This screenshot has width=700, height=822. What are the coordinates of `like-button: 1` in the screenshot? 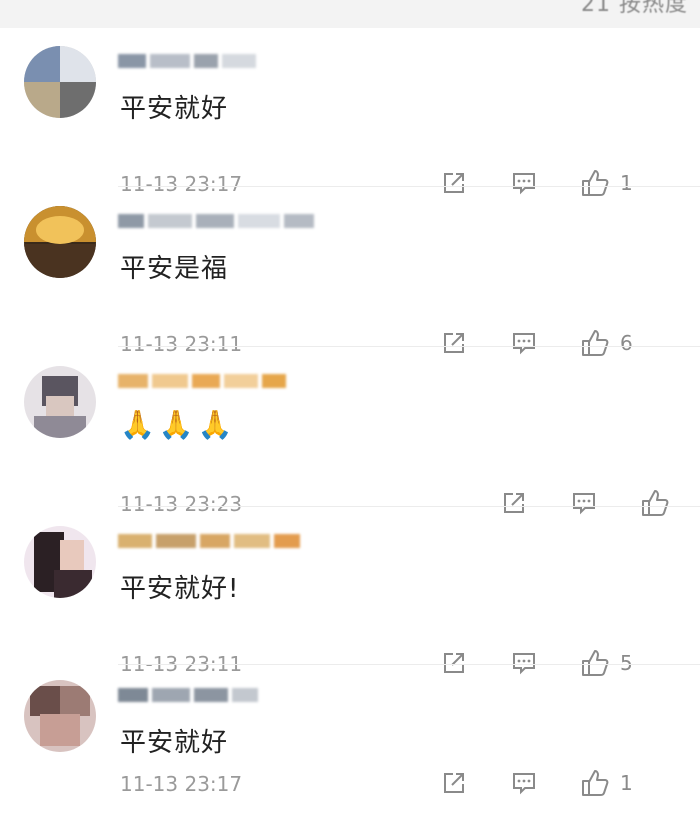 It's located at (606, 783).